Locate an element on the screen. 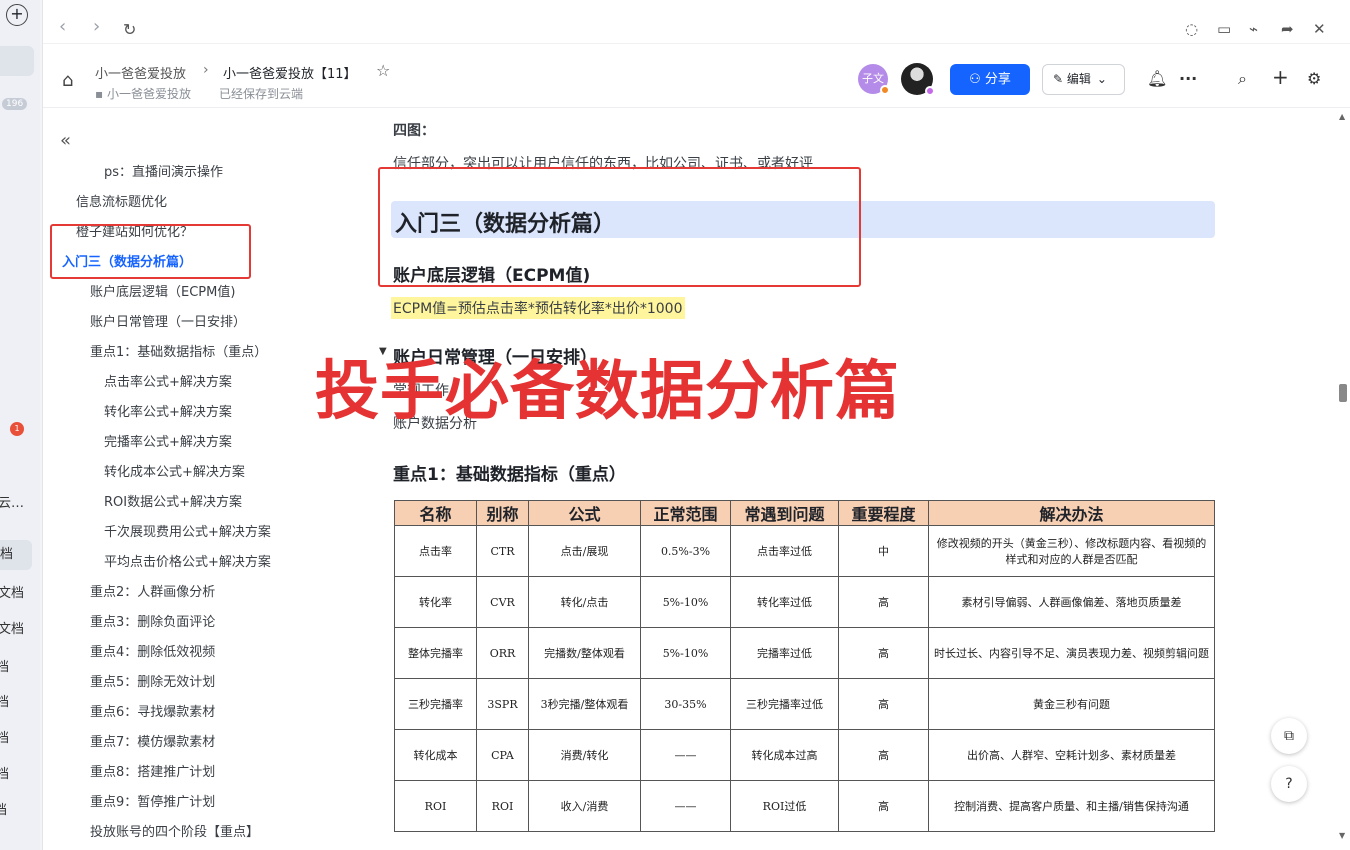 The image size is (1350, 850). table-cell: 完播率过低 is located at coordinates (784, 653).